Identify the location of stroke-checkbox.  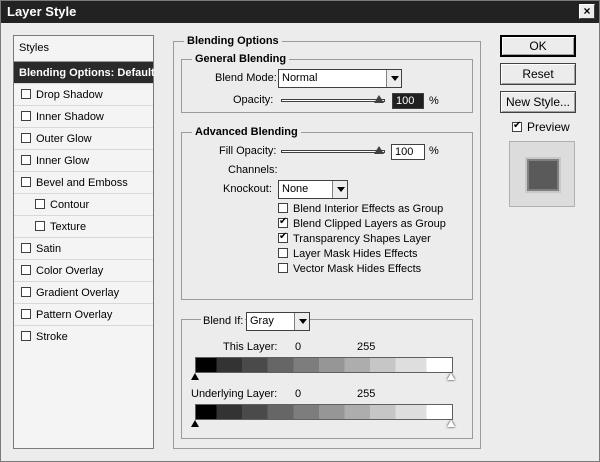
(26, 336).